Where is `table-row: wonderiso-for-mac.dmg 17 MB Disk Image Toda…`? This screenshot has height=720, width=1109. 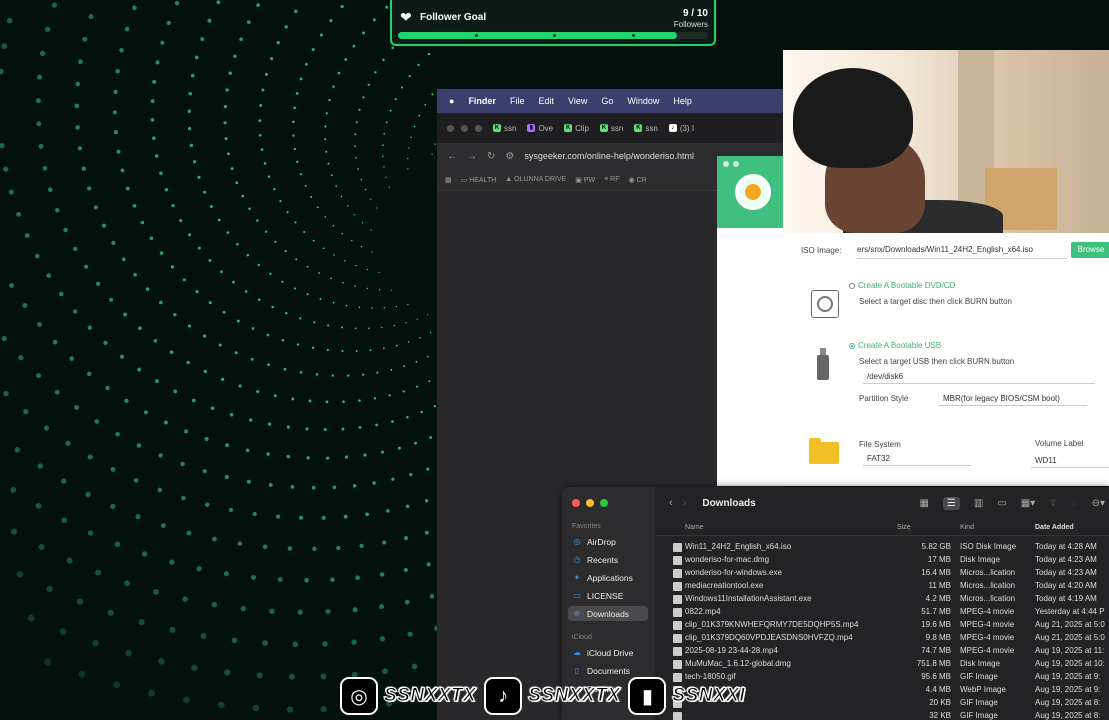 table-row: wonderiso-for-mac.dmg 17 MB Disk Image Toda… is located at coordinates (882, 560).